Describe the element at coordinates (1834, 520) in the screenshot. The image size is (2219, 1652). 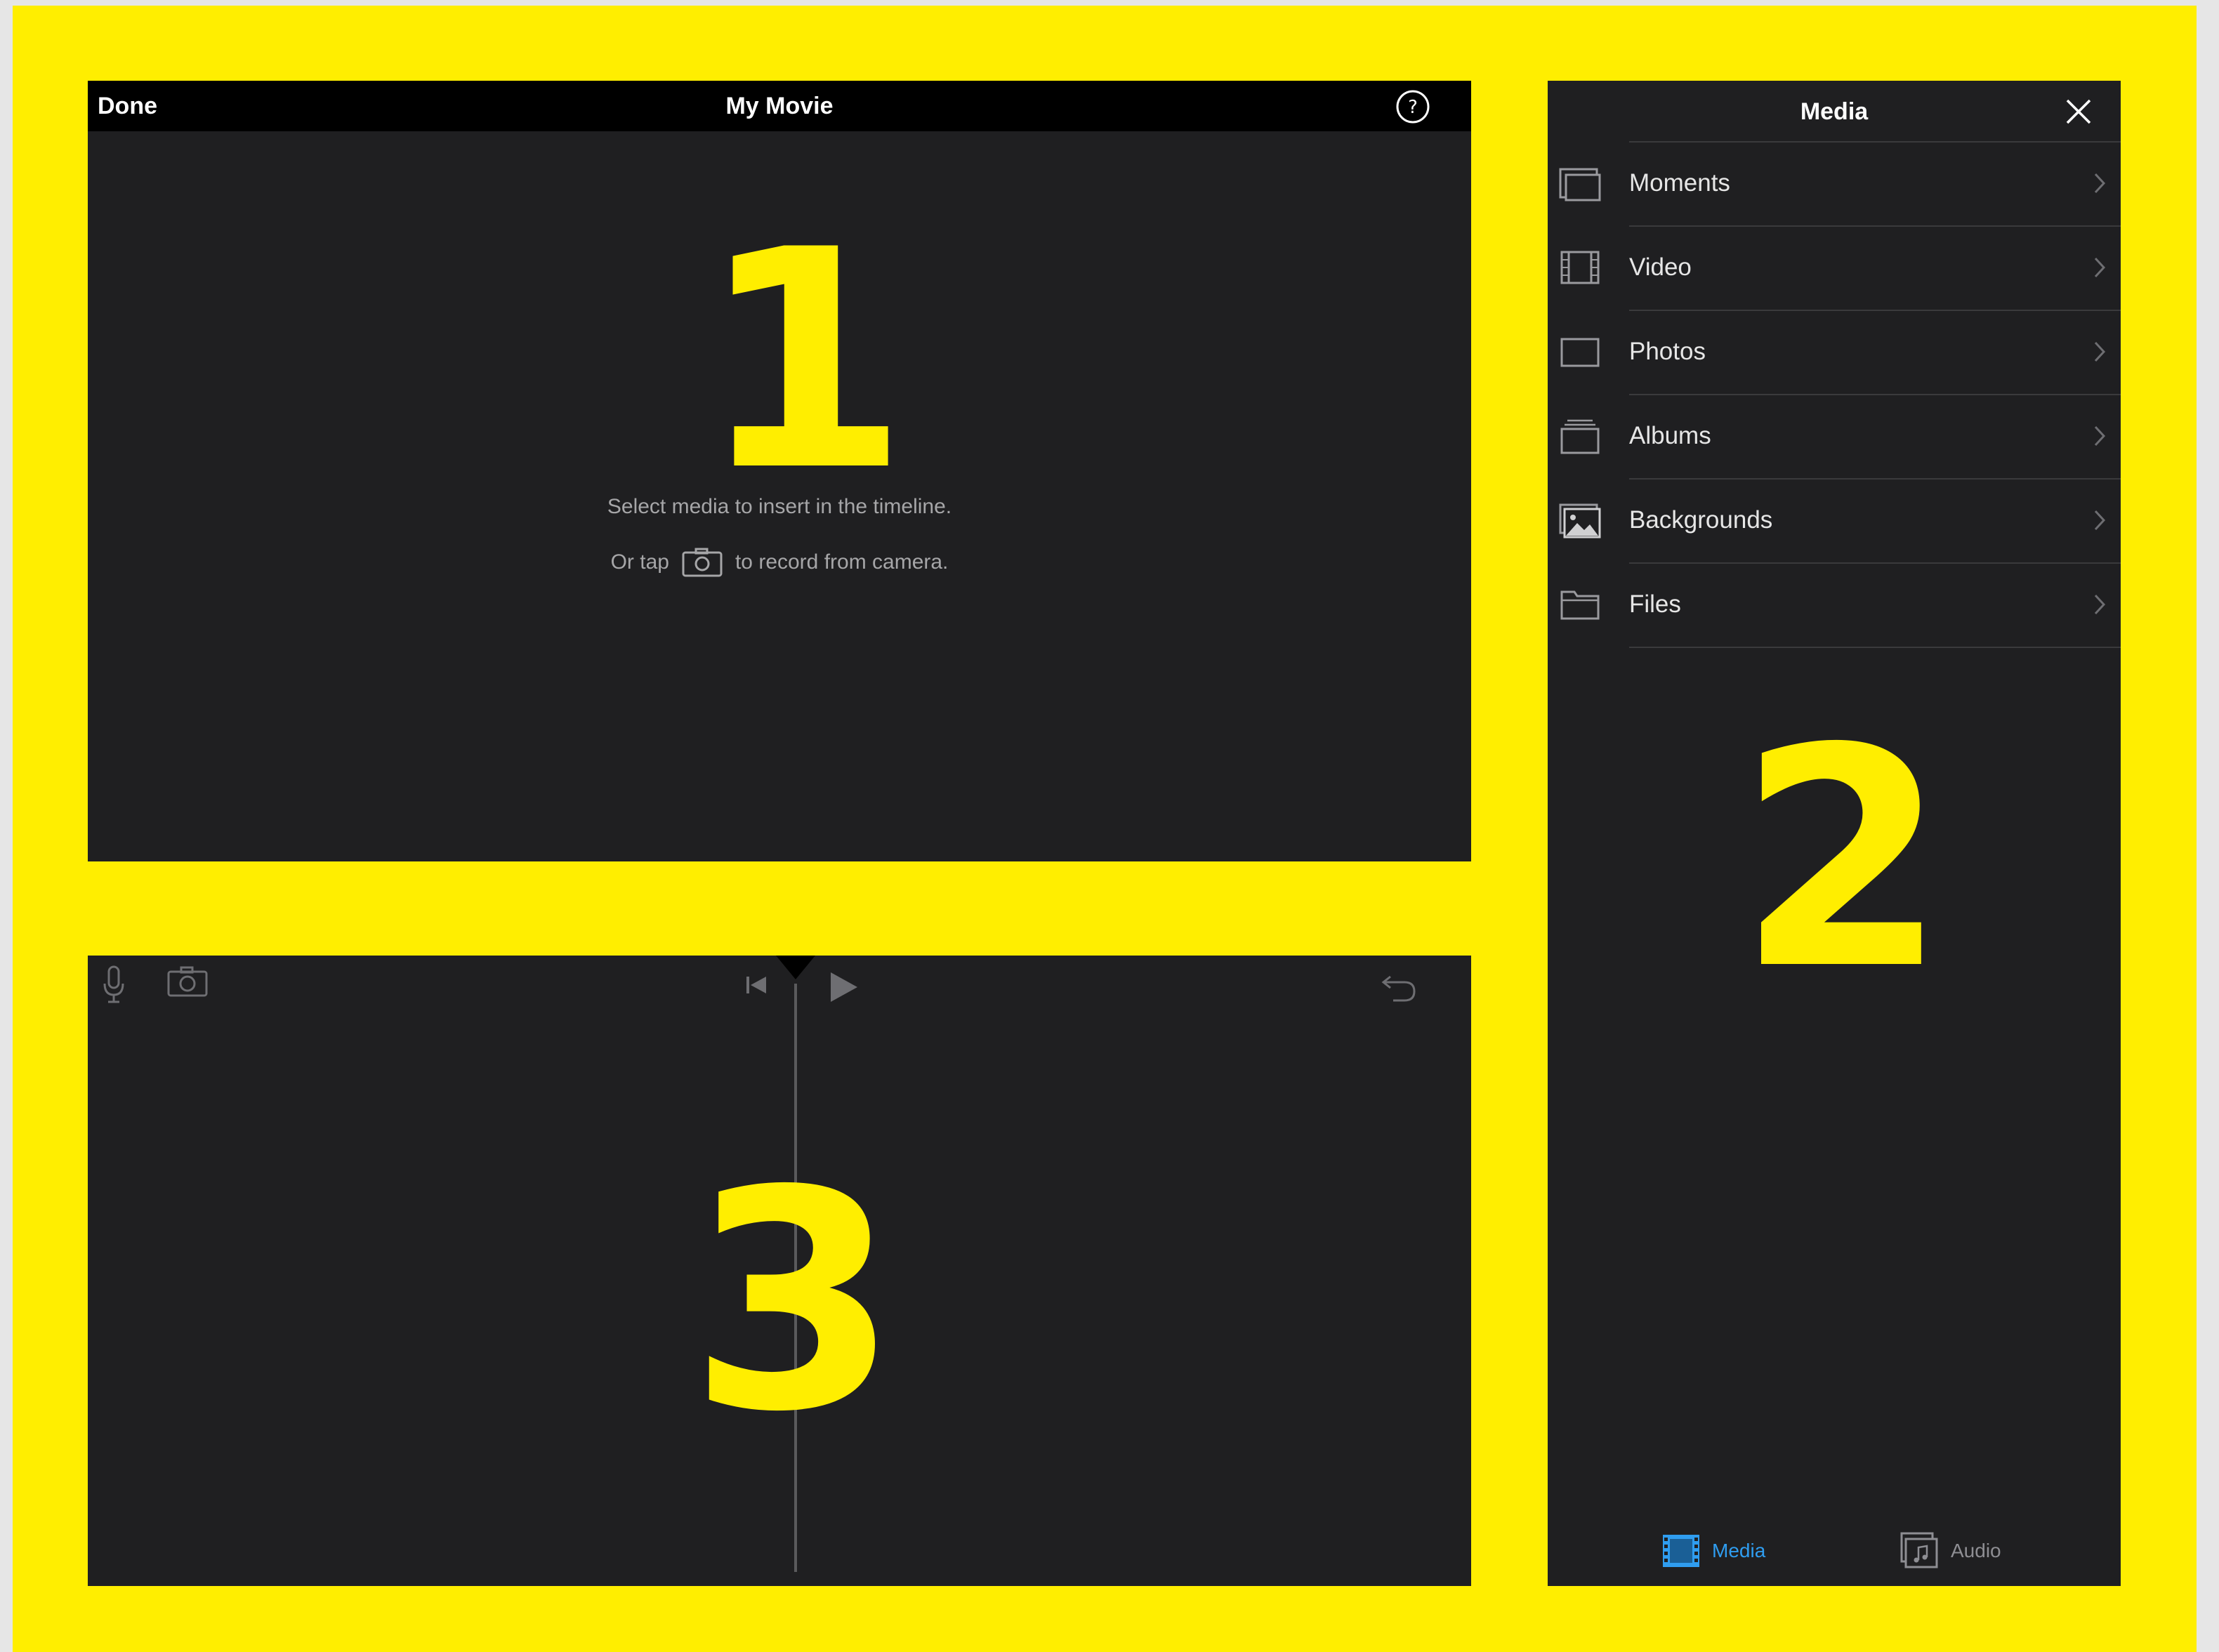
I see `media-item-backgrounds: Backgrounds` at that location.